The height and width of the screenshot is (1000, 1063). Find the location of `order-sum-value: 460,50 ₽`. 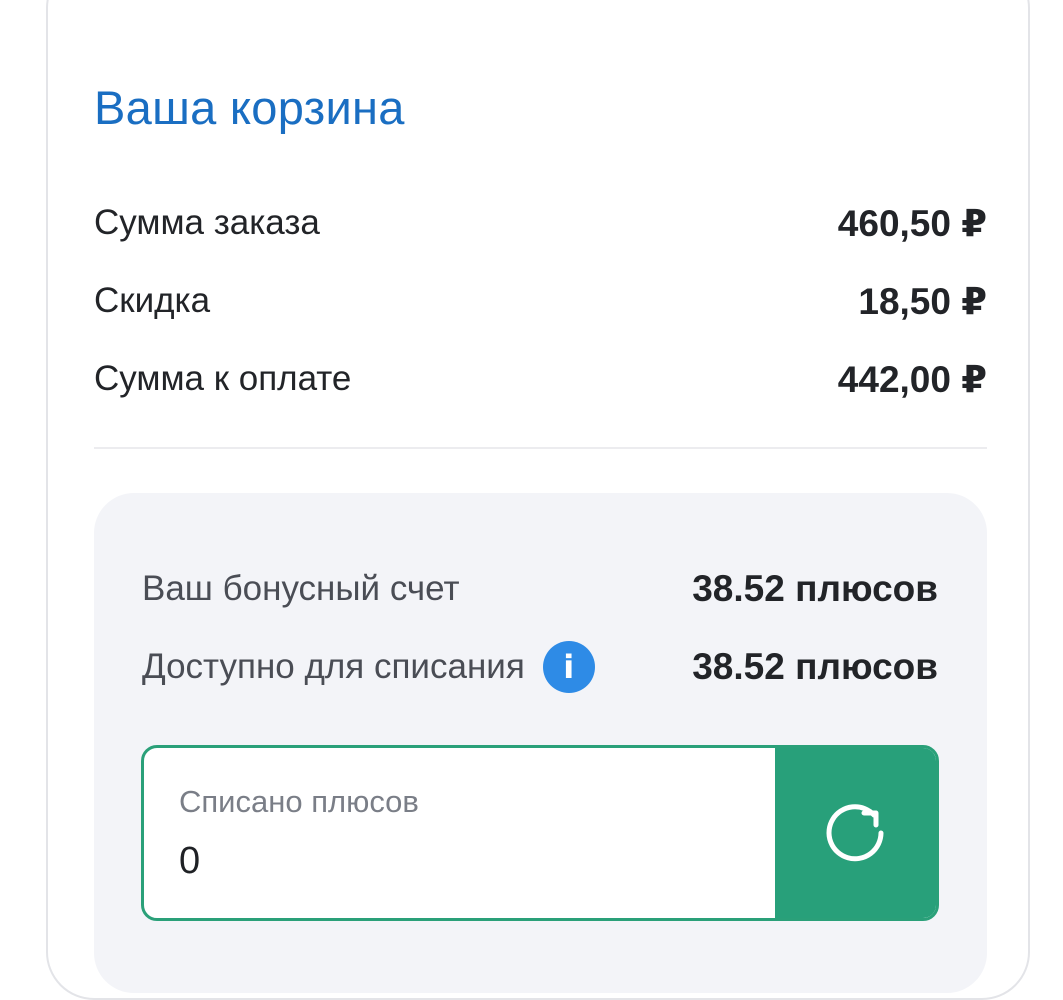

order-sum-value: 460,50 ₽ is located at coordinates (912, 223).